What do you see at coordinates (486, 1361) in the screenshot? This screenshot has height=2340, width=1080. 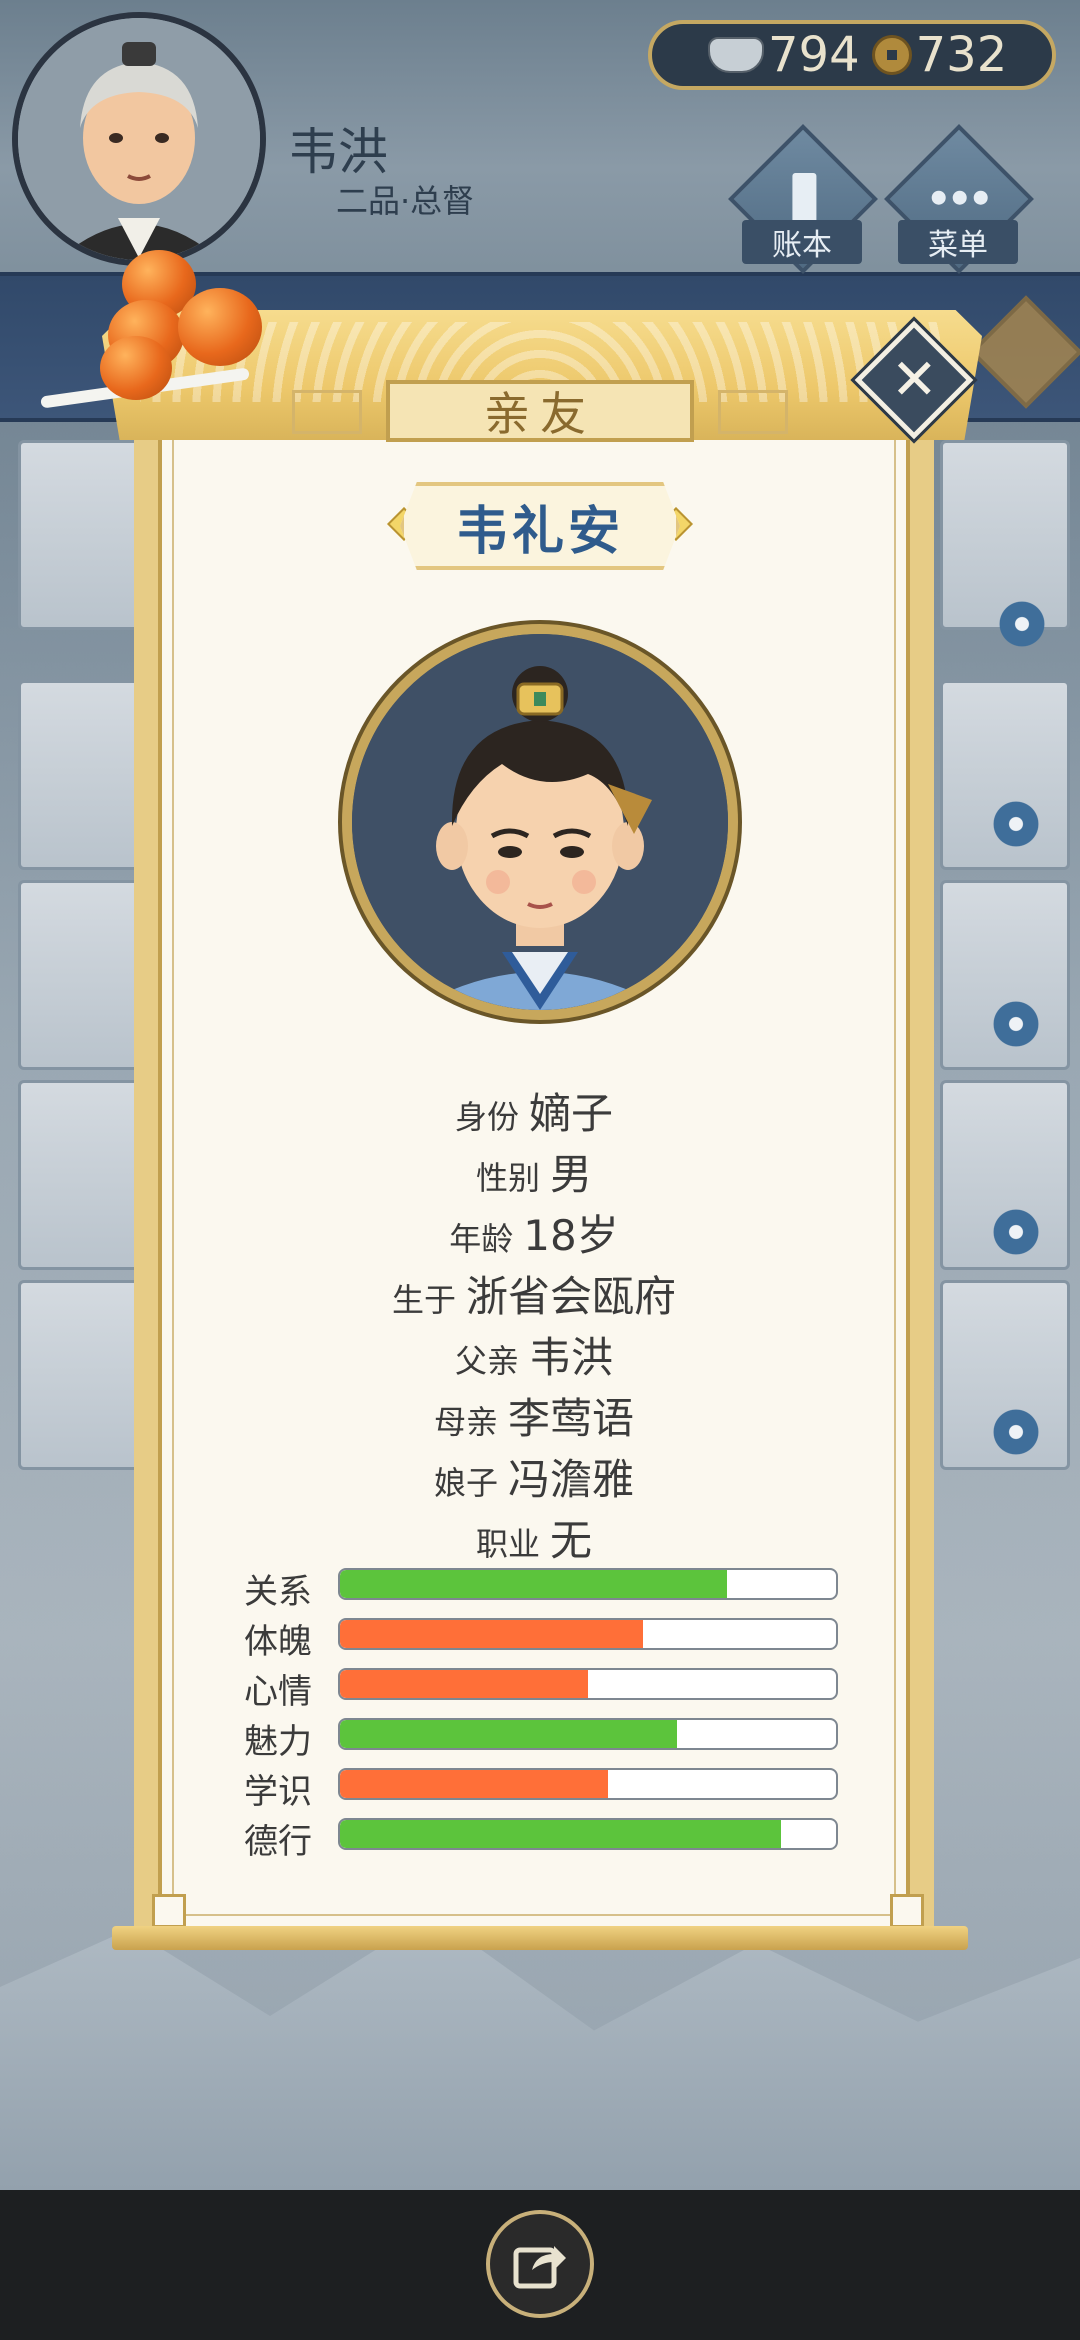 I see `info-label: 父亲` at bounding box center [486, 1361].